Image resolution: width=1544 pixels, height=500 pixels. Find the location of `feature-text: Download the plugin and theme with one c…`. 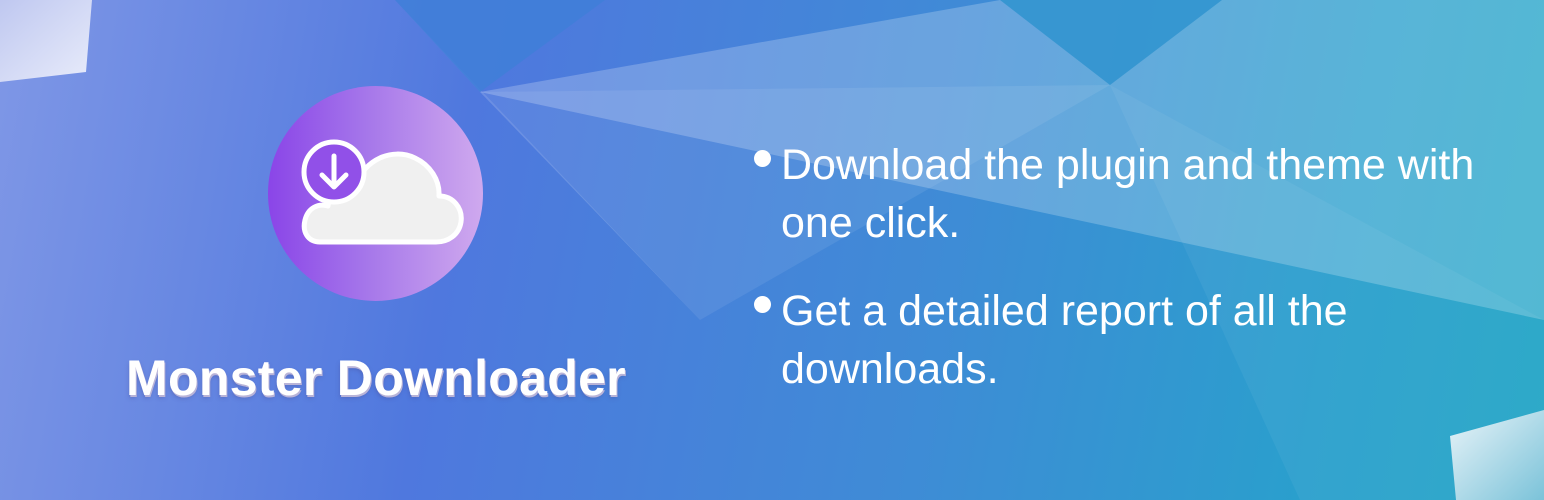

feature-text: Download the plugin and theme with one c… is located at coordinates (1128, 194).